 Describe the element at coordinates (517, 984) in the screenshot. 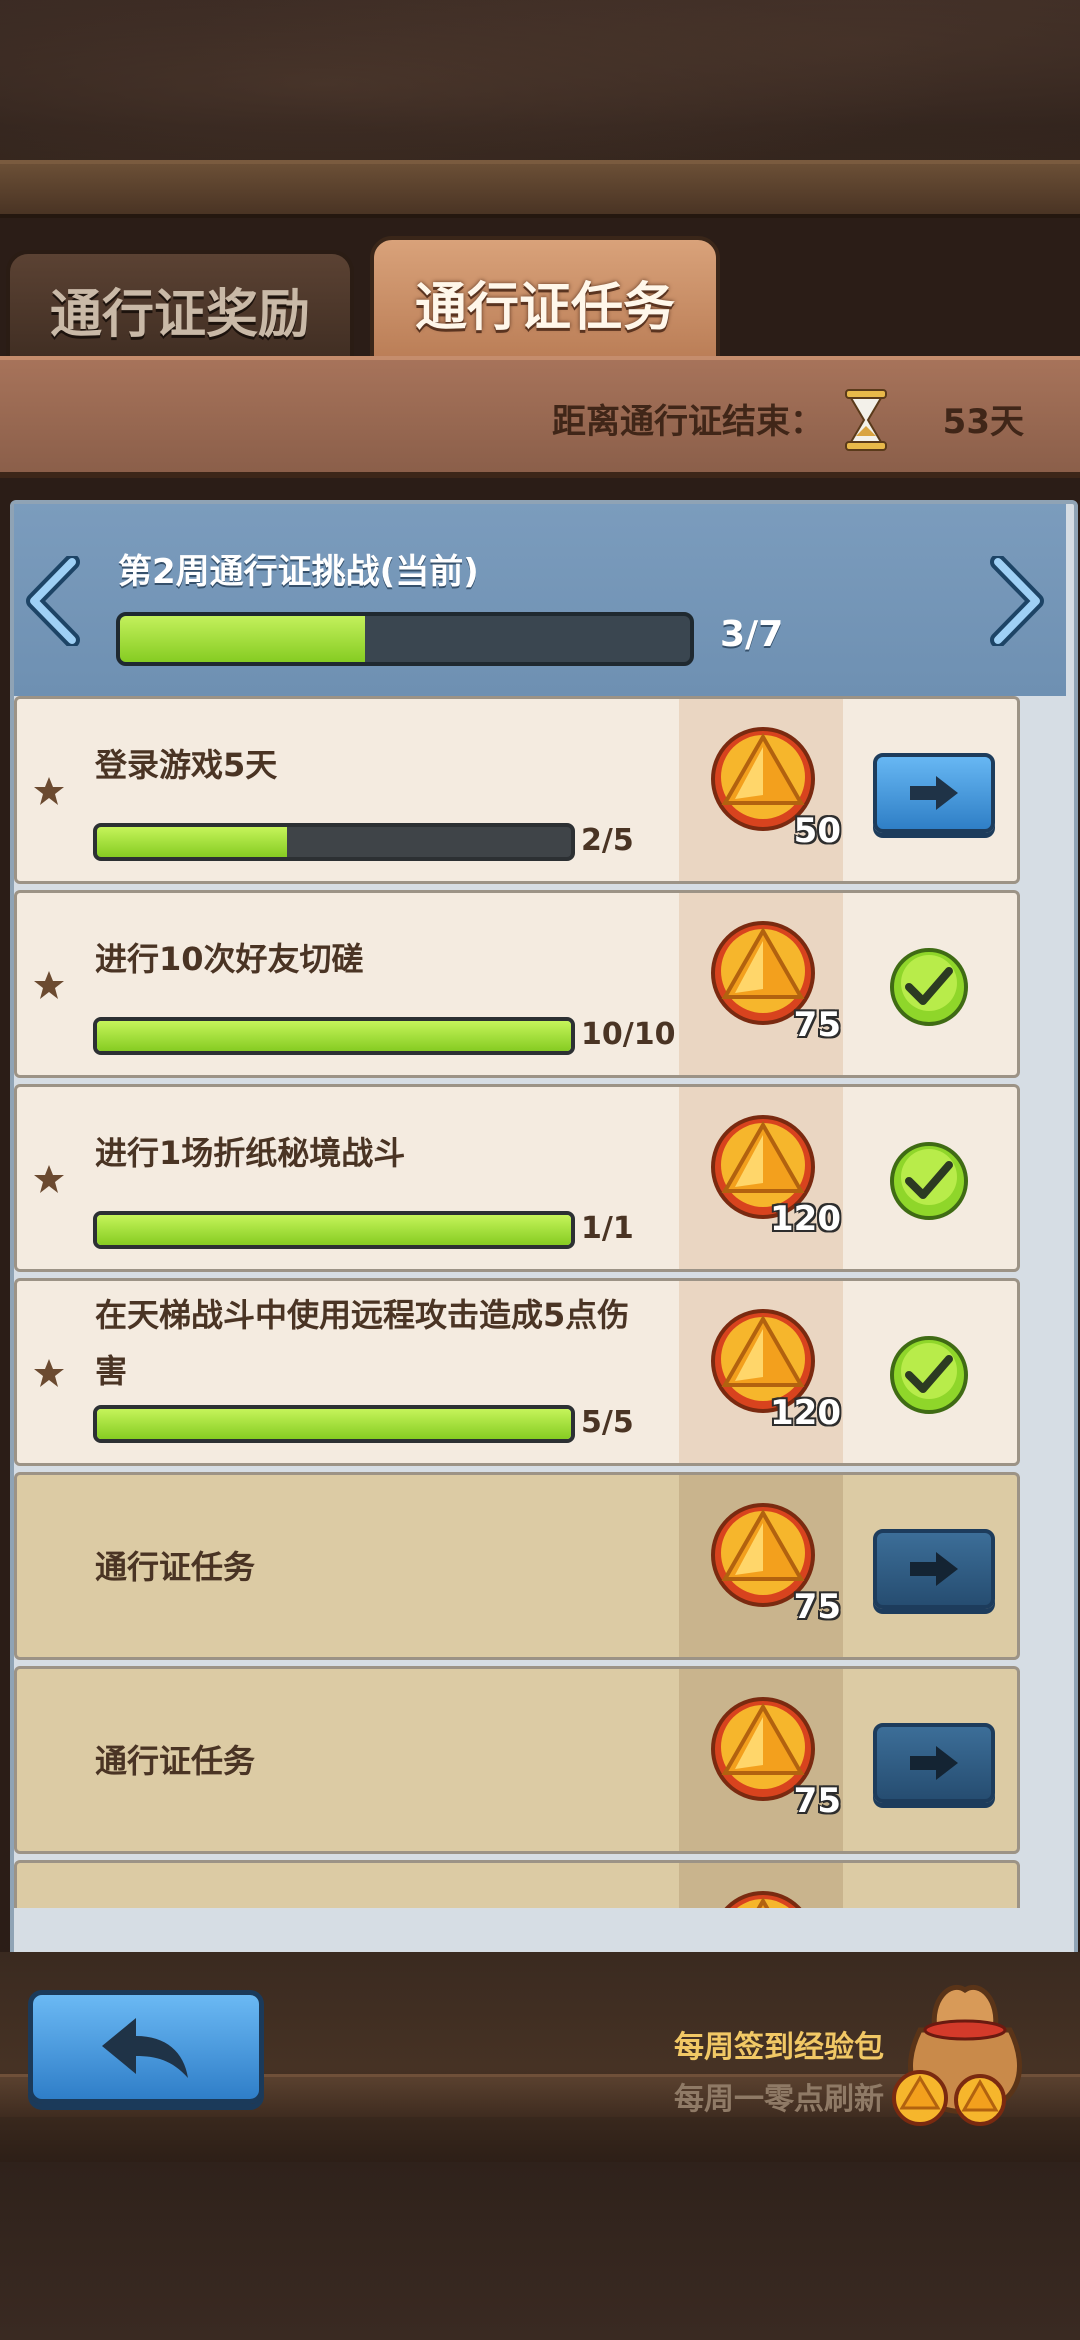

I see `task-row: 进行10次好友切磋 10/10 75` at that location.